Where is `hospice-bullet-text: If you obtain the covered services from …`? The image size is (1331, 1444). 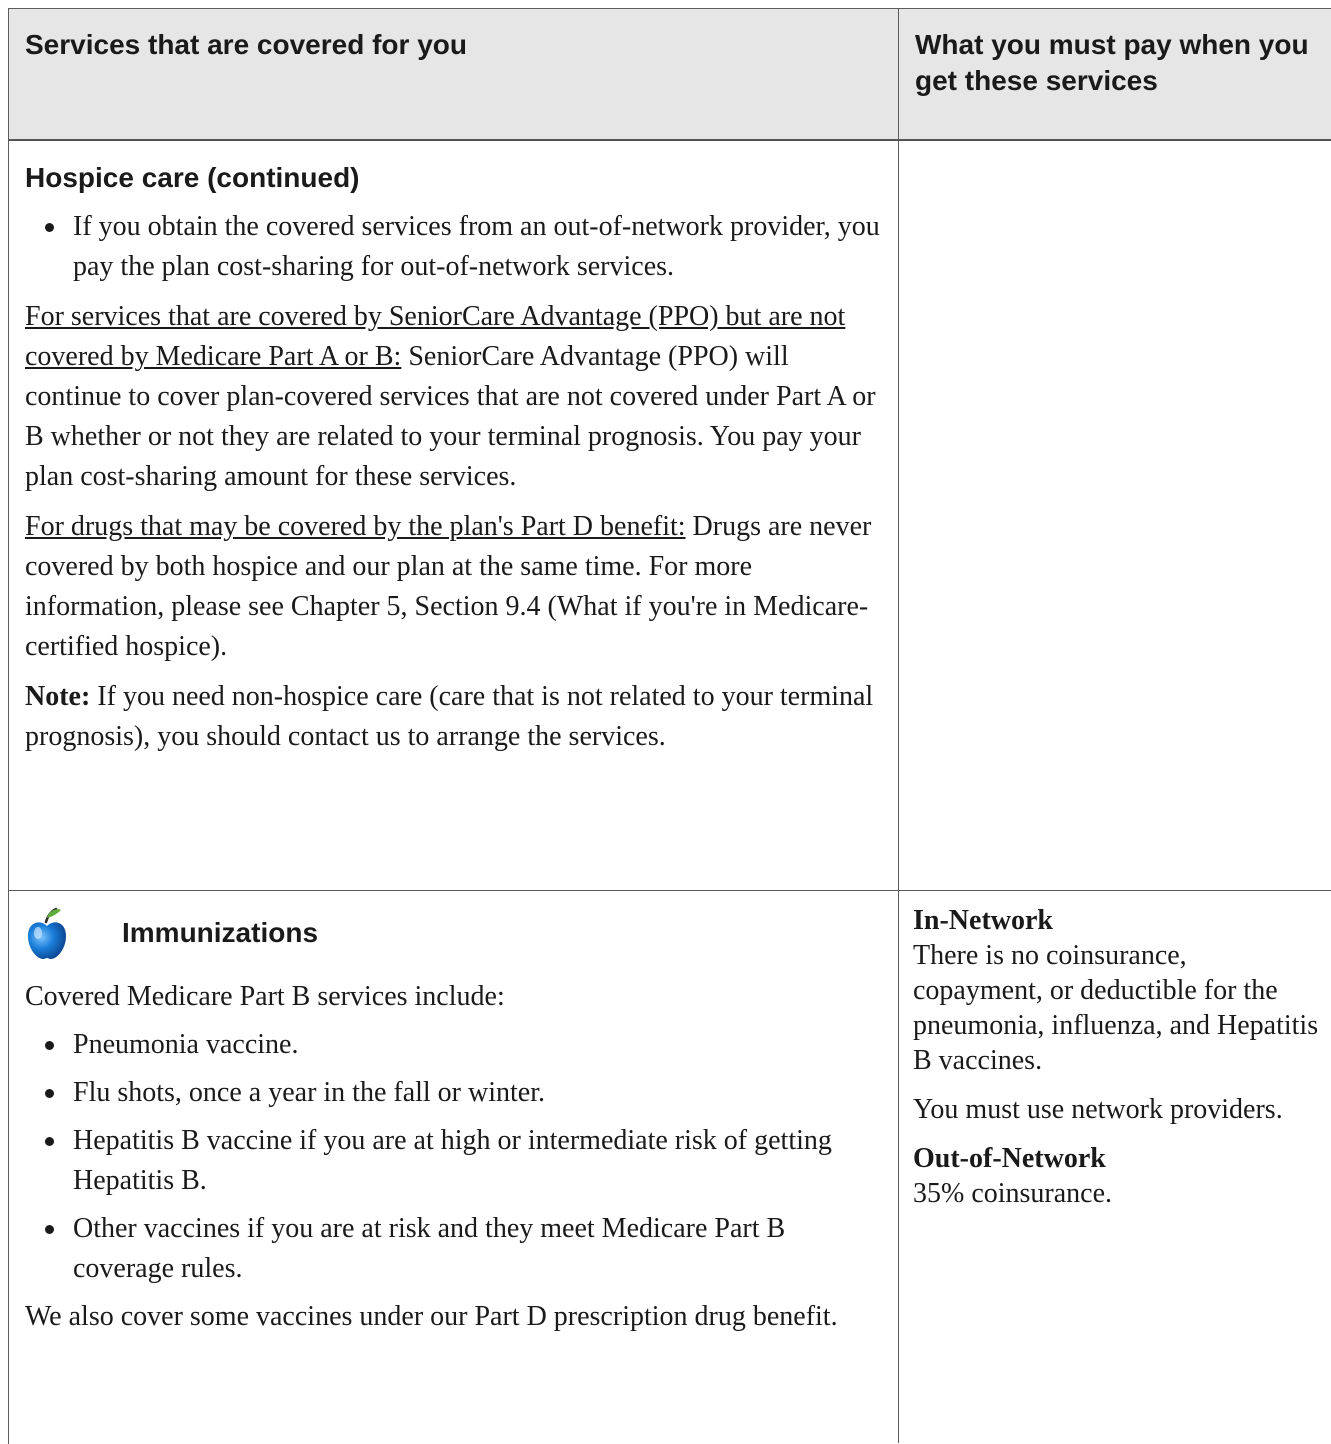 hospice-bullet-text: If you obtain the covered services from … is located at coordinates (476, 246).